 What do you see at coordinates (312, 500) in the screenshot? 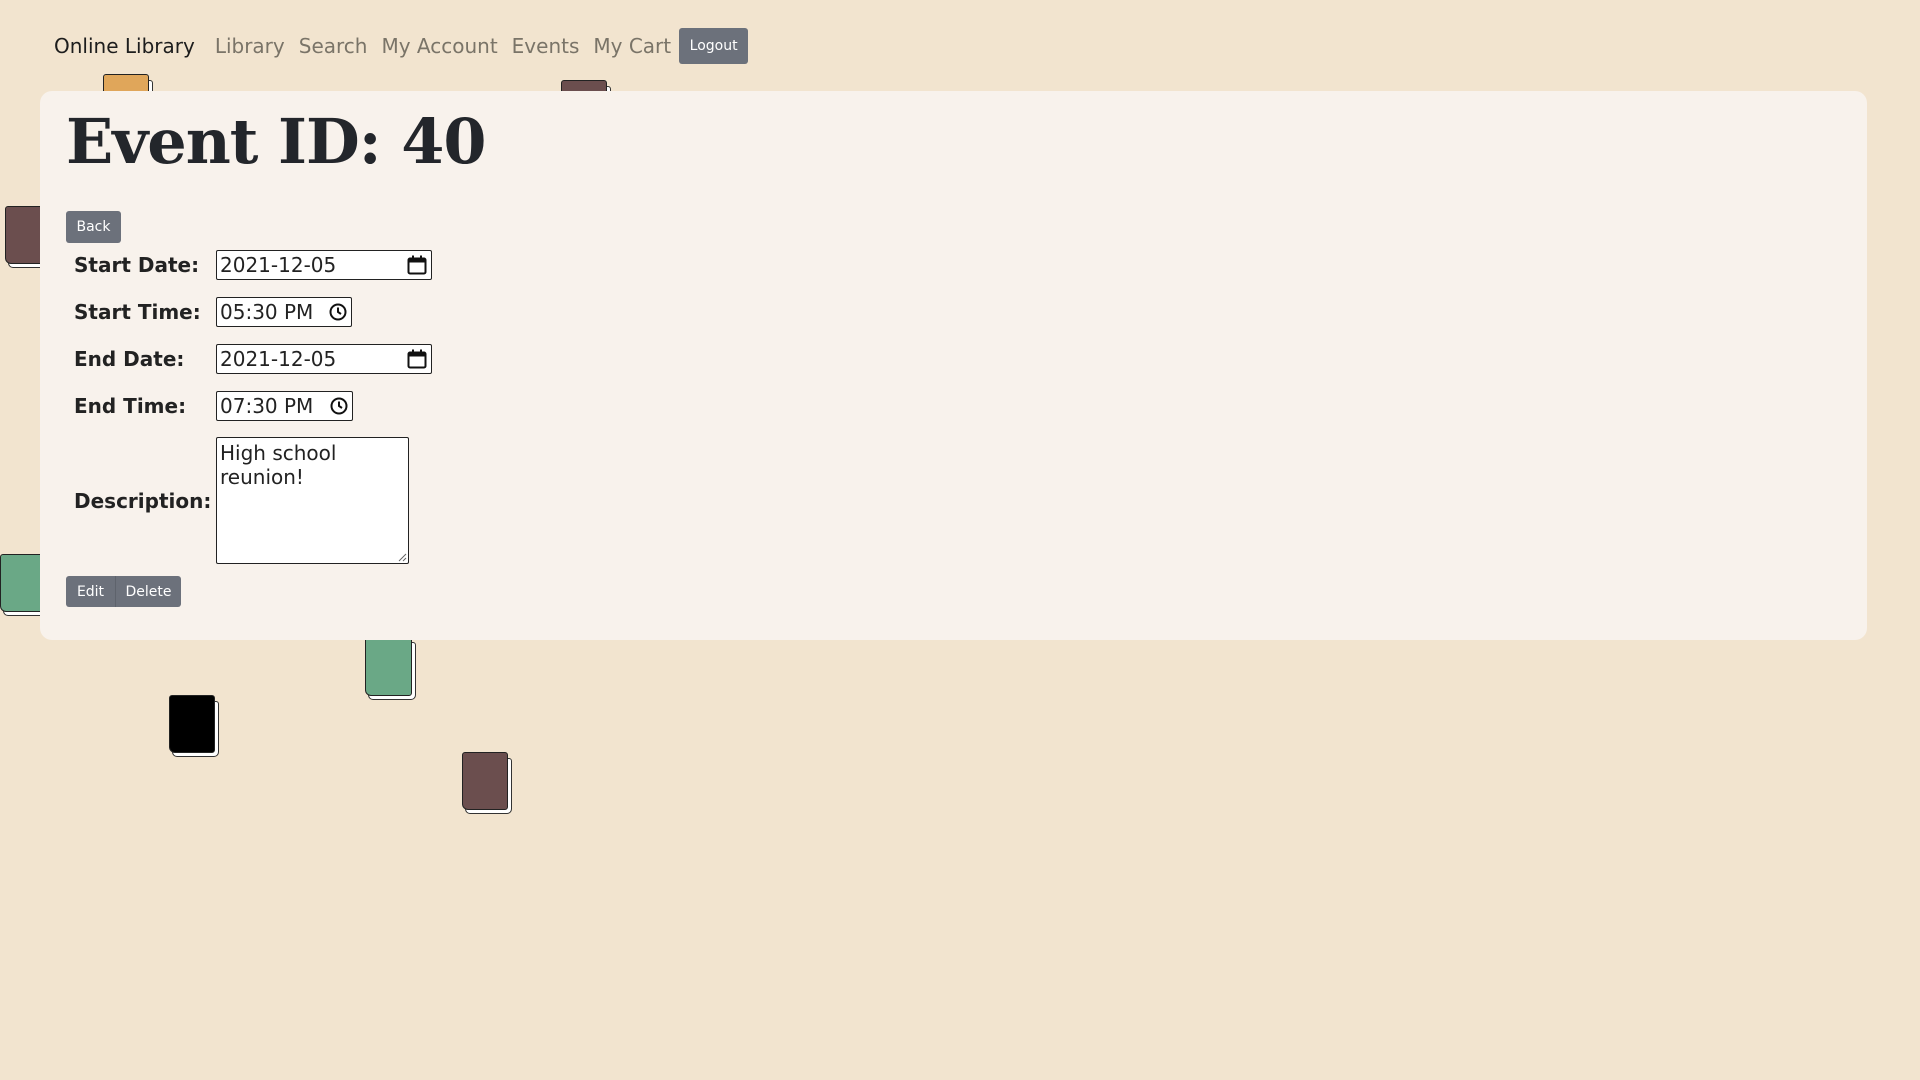
I see `description-textarea: High school reunion!` at bounding box center [312, 500].